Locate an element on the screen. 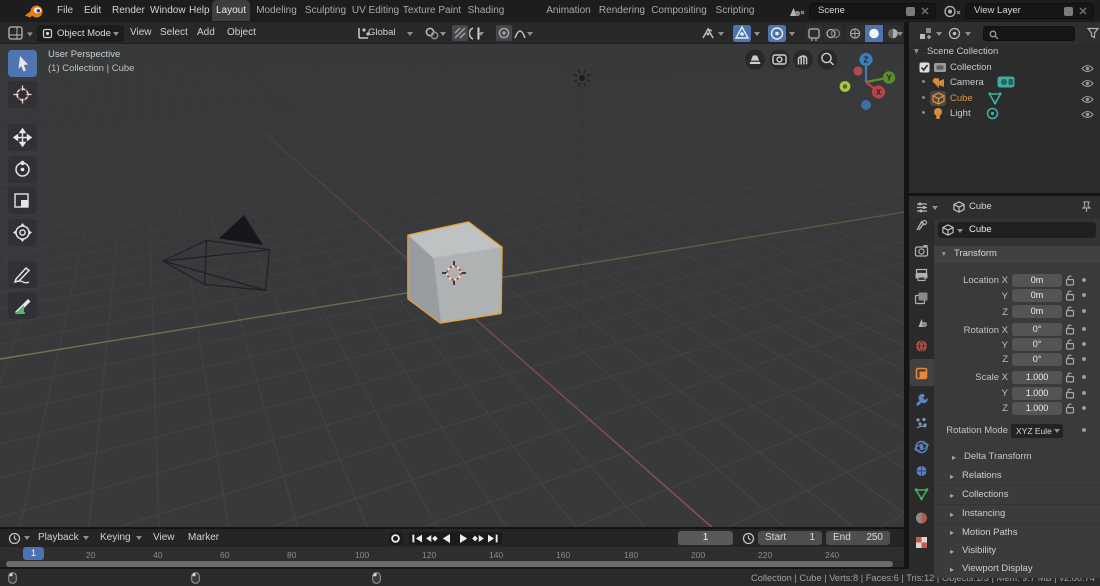 Image resolution: width=1100 pixels, height=586 pixels. svg-text: User Perspective is located at coordinates (84, 54).